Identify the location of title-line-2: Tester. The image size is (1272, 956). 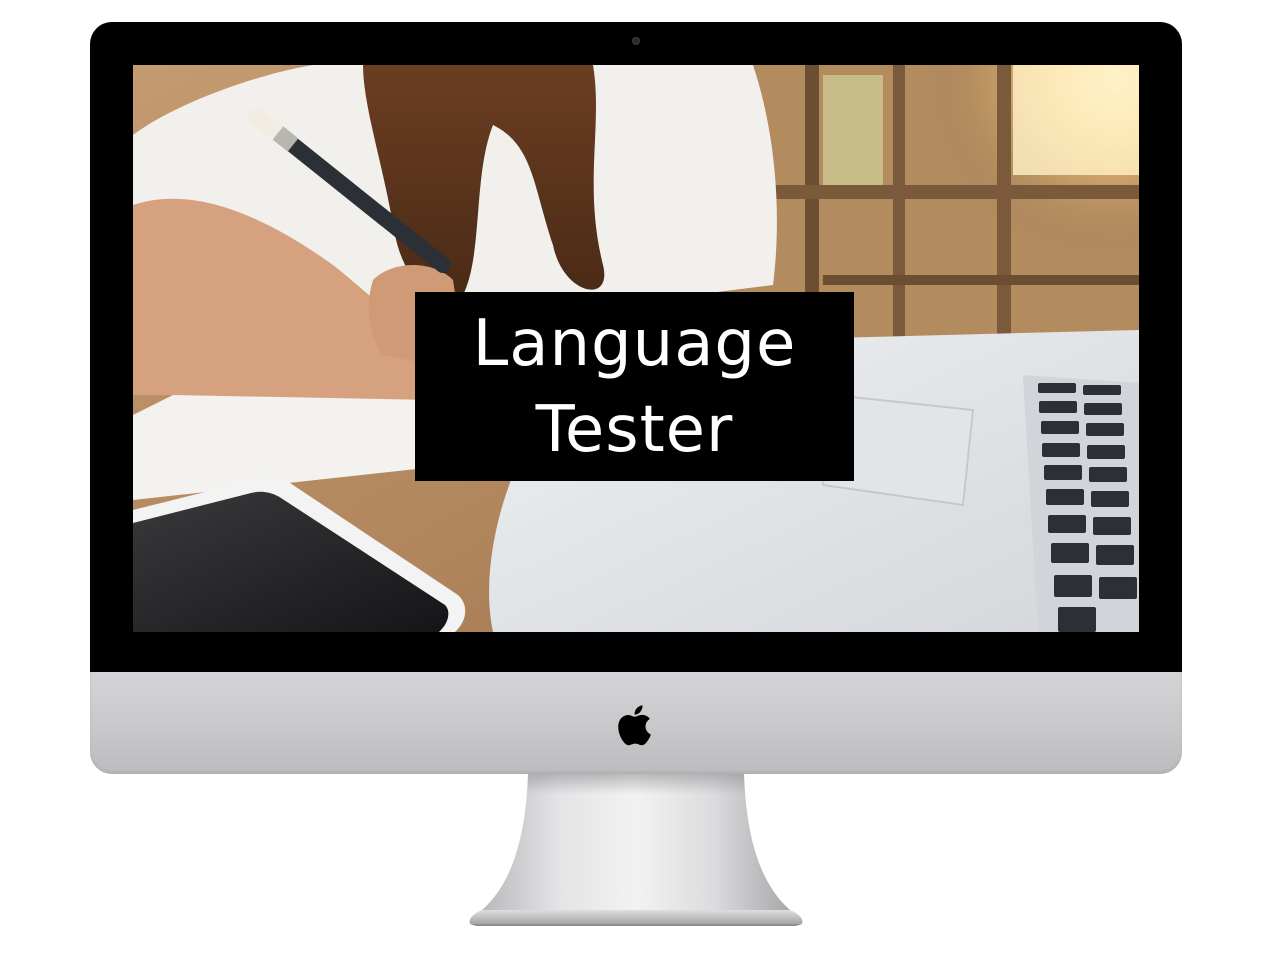
(634, 429).